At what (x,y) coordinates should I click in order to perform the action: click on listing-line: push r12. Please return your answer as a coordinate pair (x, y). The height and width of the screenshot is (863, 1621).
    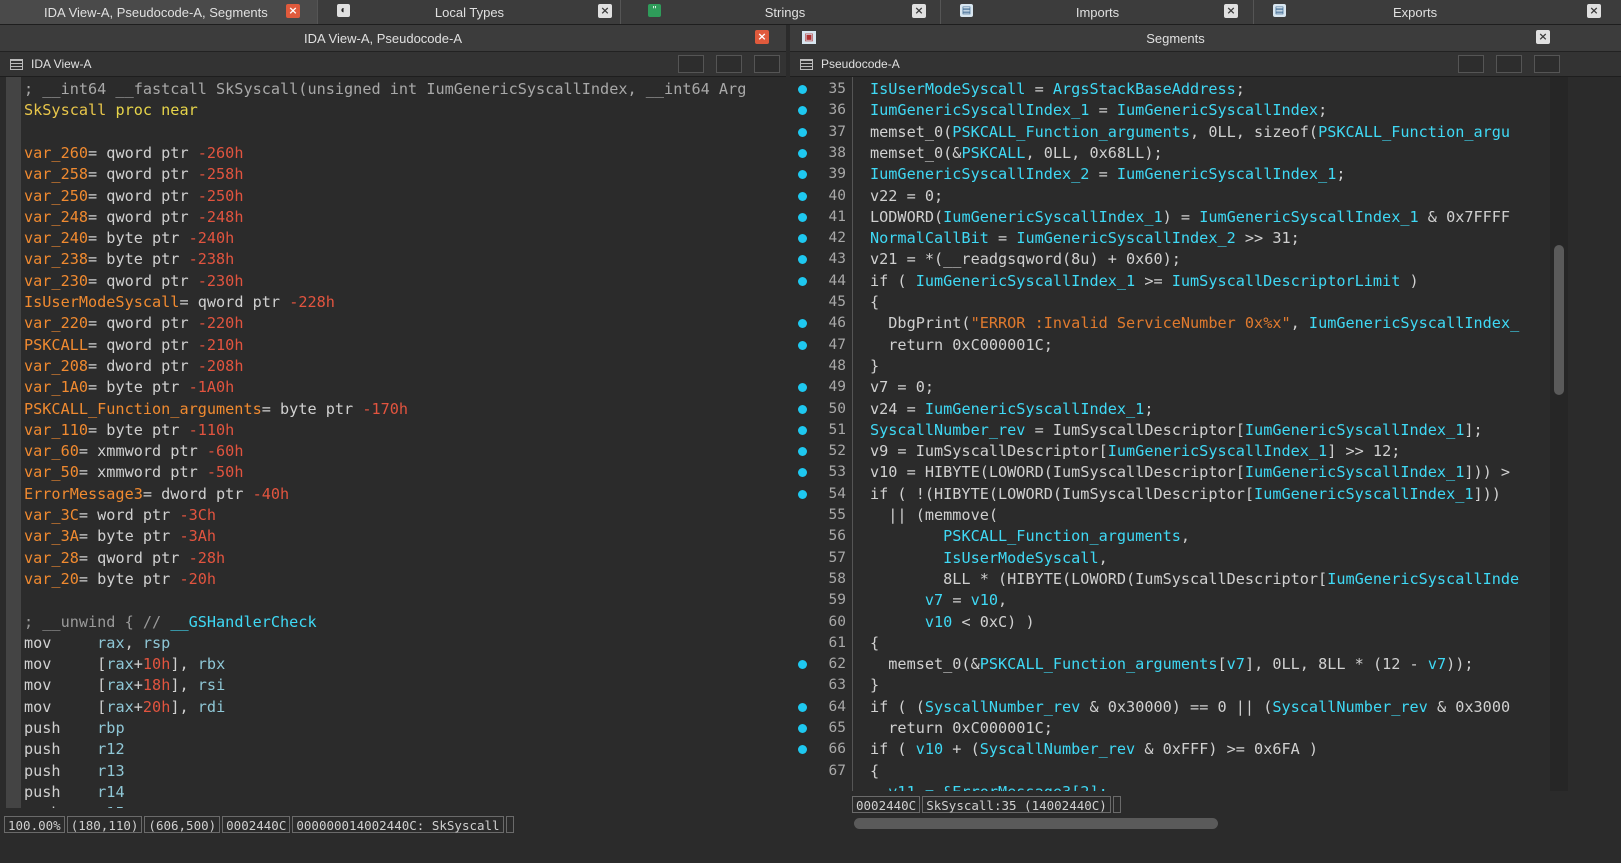
    Looking at the image, I should click on (74, 749).